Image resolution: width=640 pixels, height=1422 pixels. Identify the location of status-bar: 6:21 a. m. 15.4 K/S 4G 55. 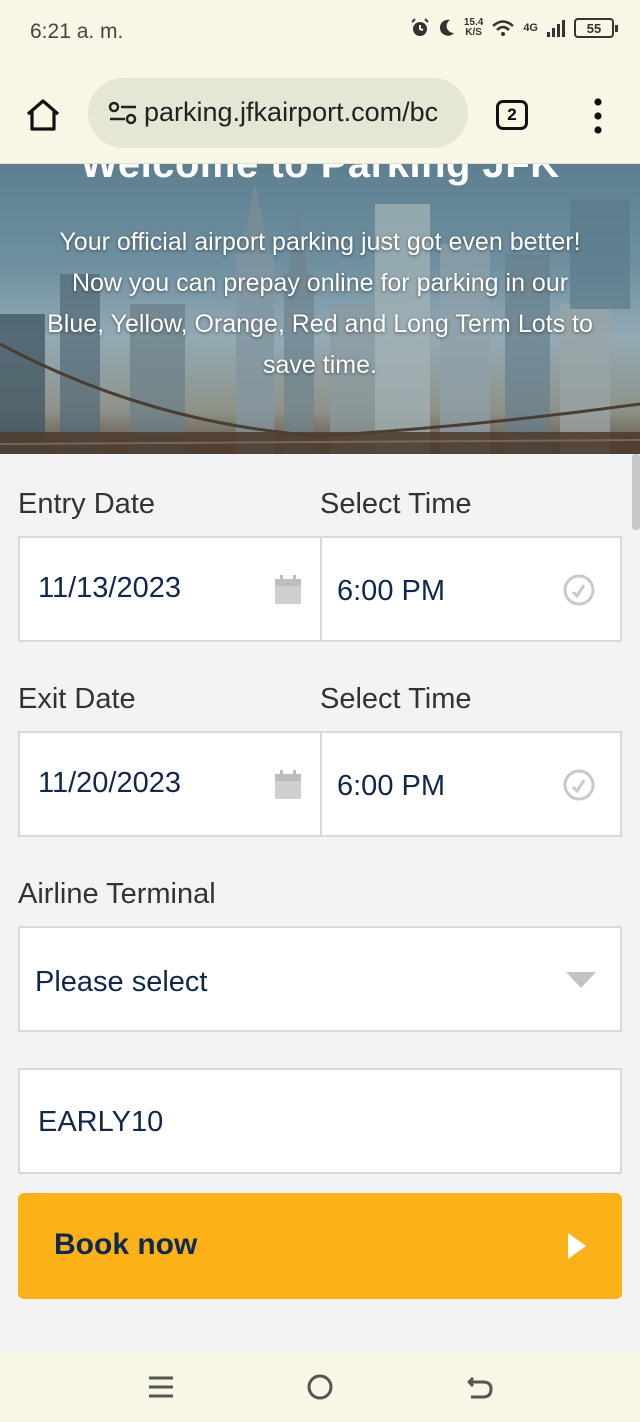
(320, 33).